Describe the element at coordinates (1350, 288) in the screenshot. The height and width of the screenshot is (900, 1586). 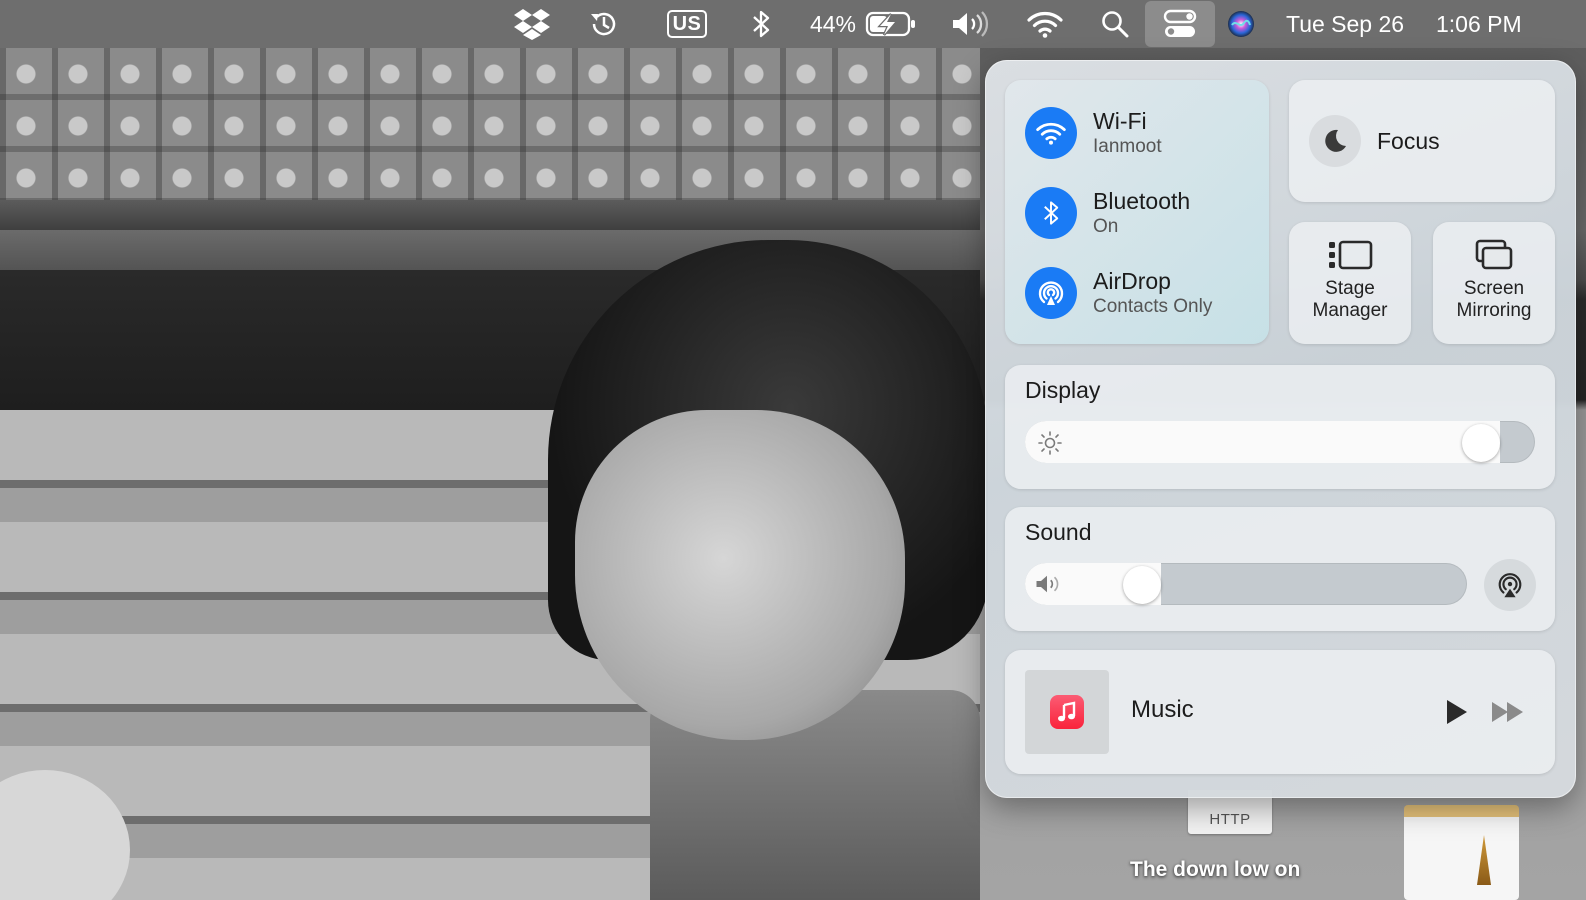
I see `stage-manager-label-line1: Stage` at that location.